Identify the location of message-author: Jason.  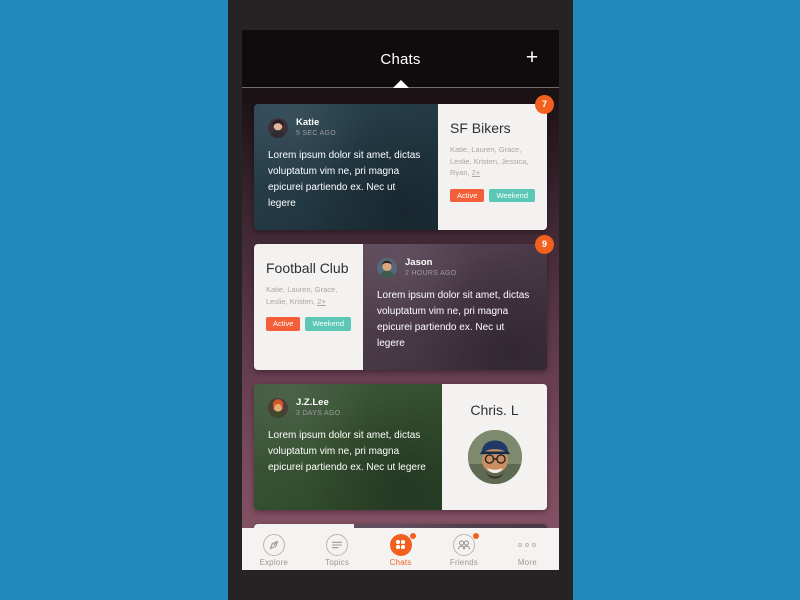
(419, 262).